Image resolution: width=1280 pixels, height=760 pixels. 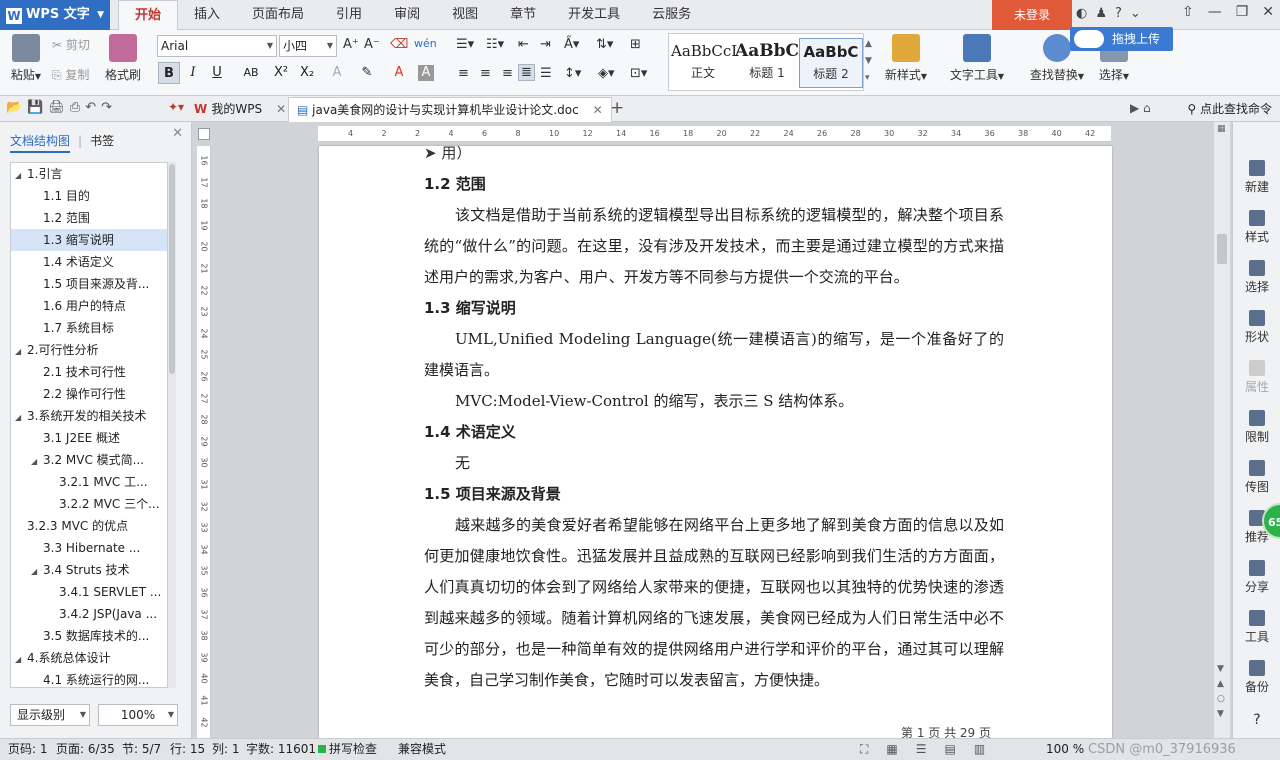 What do you see at coordinates (507, 73) in the screenshot?
I see `align-right-button: ≡` at bounding box center [507, 73].